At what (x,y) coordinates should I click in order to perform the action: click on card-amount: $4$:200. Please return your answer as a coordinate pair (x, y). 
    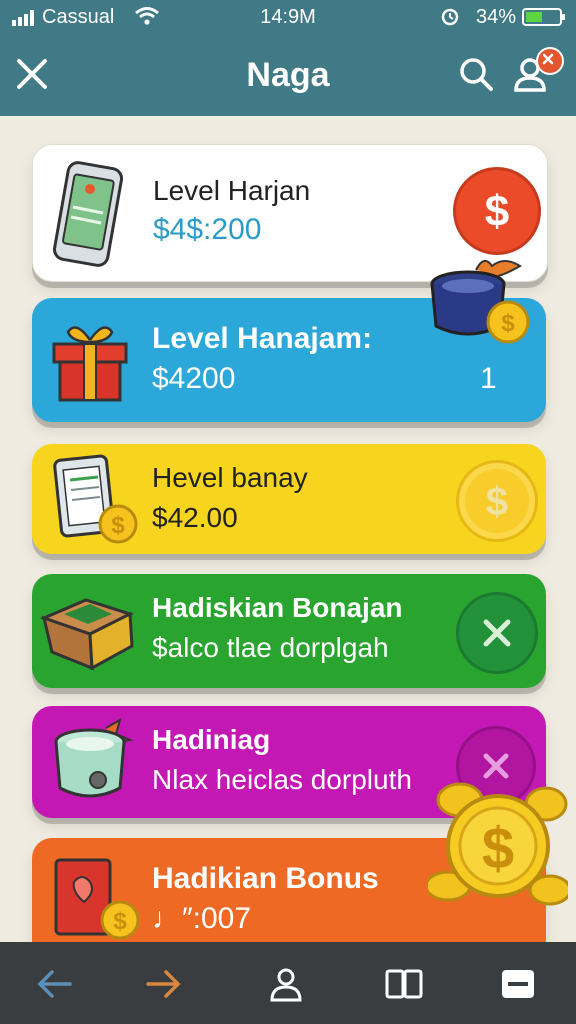
    Looking at the image, I should click on (207, 229).